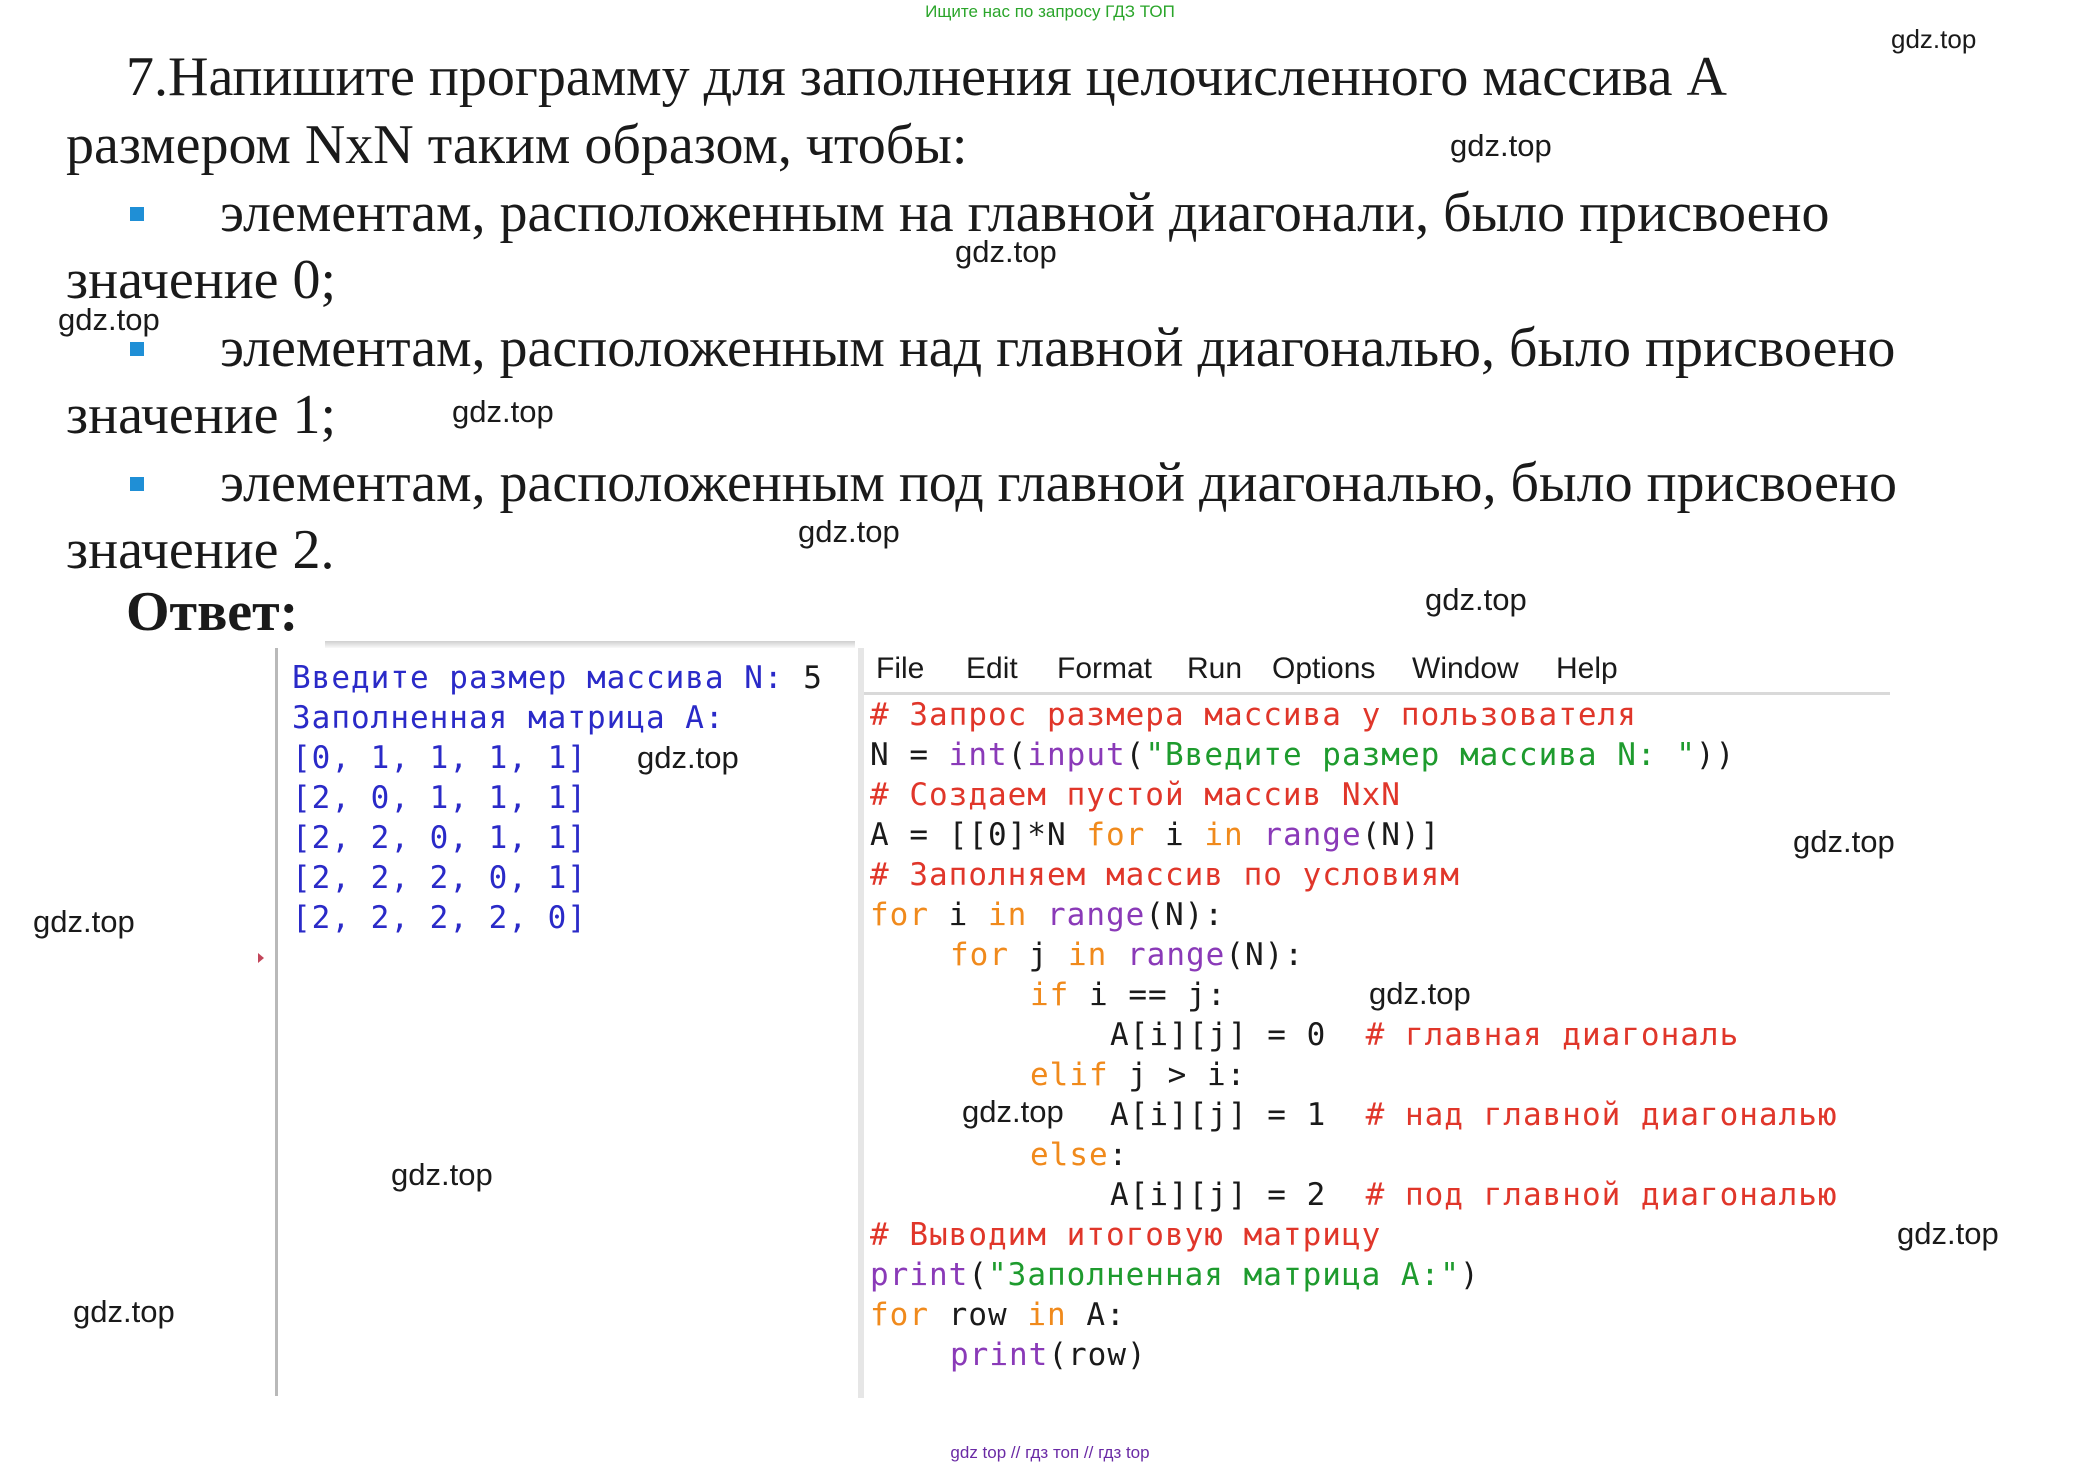 The width and height of the screenshot is (2100, 1463). Describe the element at coordinates (1104, 669) in the screenshot. I see `menu-format: Format` at that location.